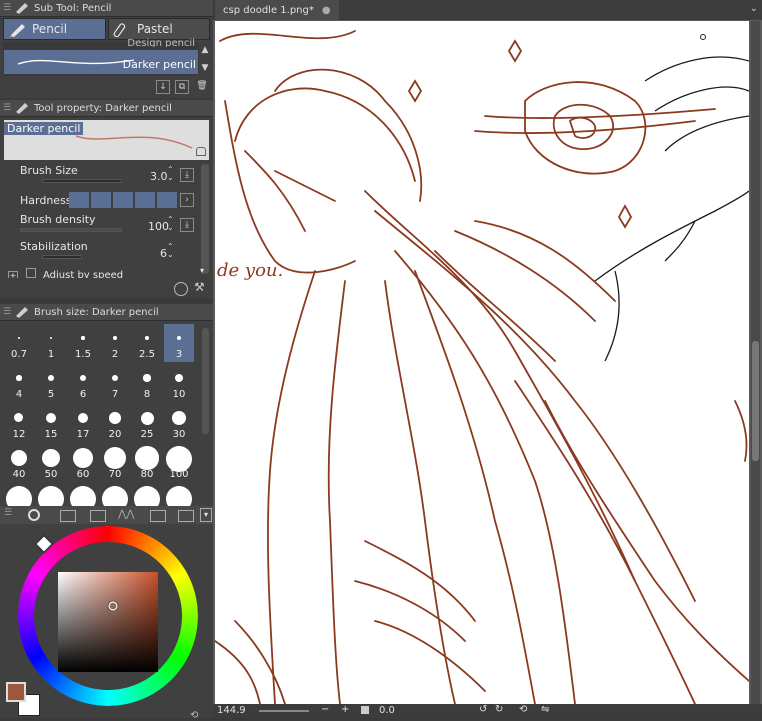 The height and width of the screenshot is (721, 762). What do you see at coordinates (106, 312) in the screenshot?
I see `brush-size-header: ☰ Brush size: Darker pencil` at bounding box center [106, 312].